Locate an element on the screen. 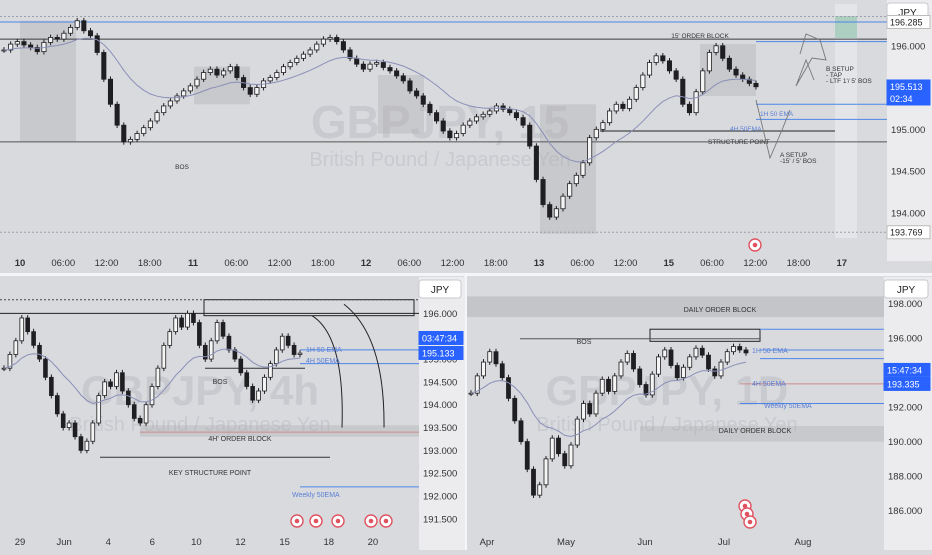 The height and width of the screenshot is (555, 932). annotation-label: 1H 50 EMA is located at coordinates (324, 350).